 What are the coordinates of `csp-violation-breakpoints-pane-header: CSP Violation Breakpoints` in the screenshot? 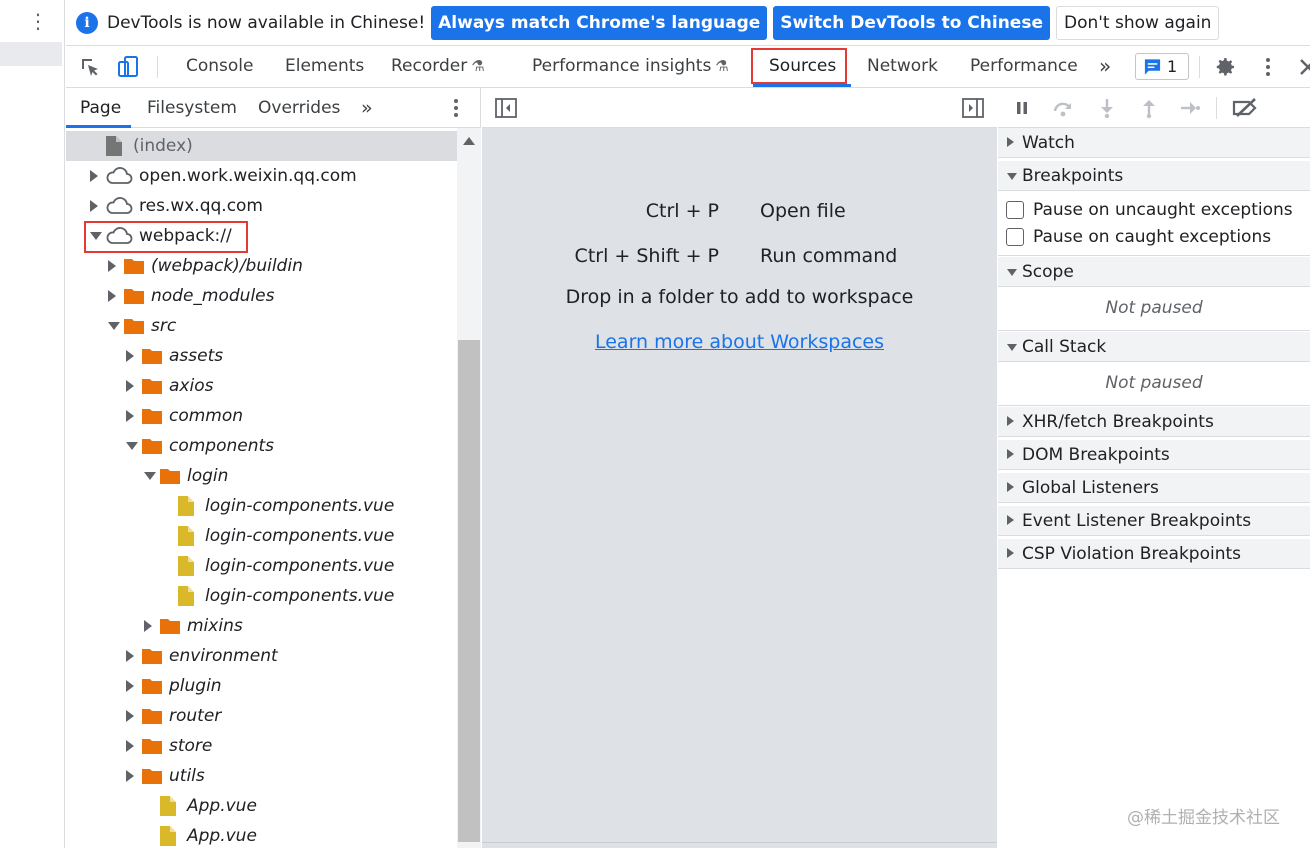 It's located at (1154, 554).